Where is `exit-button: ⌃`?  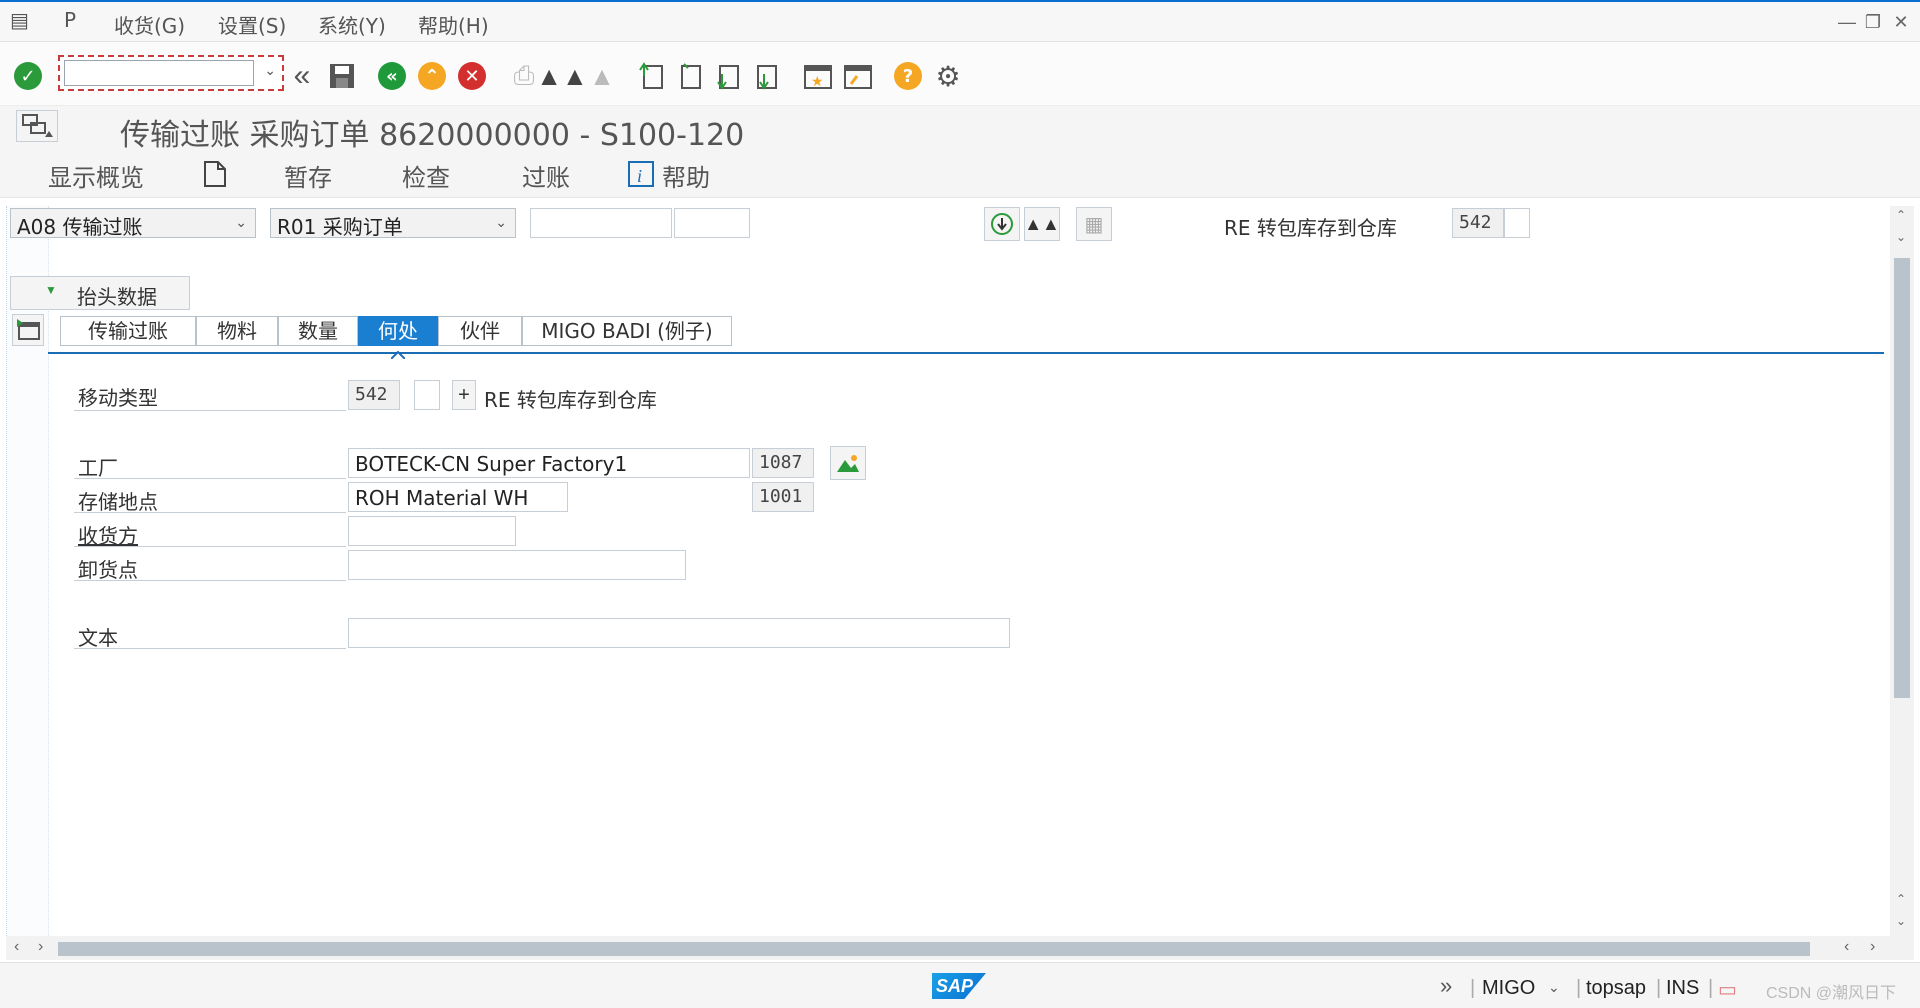 exit-button: ⌃ is located at coordinates (432, 76).